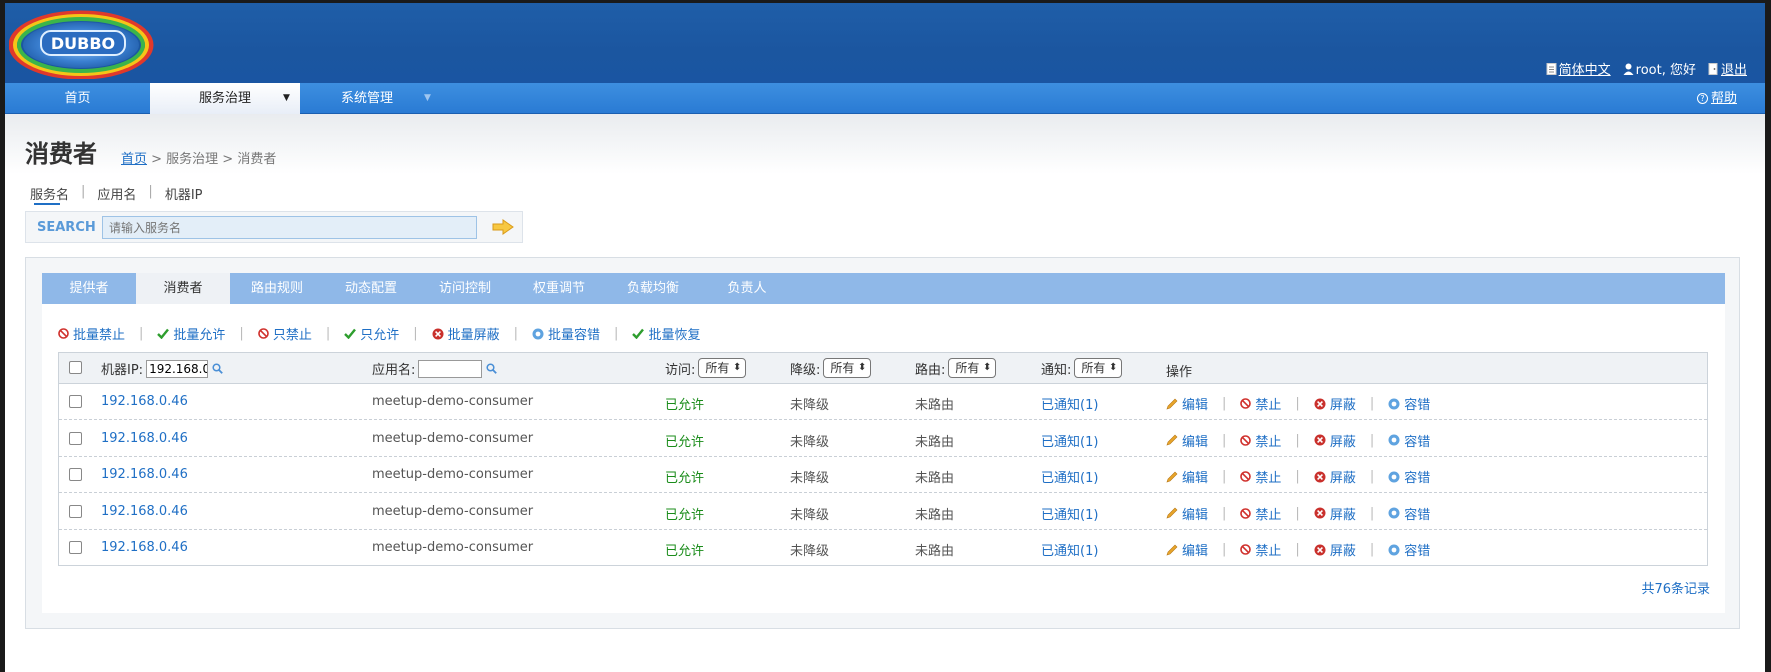  I want to click on tab-routing-rules: 路由规则, so click(277, 288).